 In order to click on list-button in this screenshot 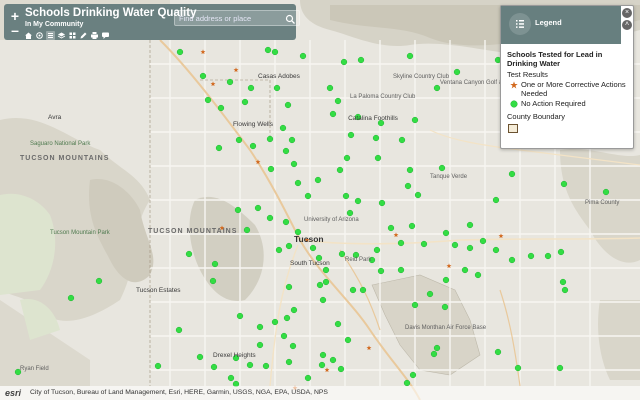, I will do `click(50, 35)`.